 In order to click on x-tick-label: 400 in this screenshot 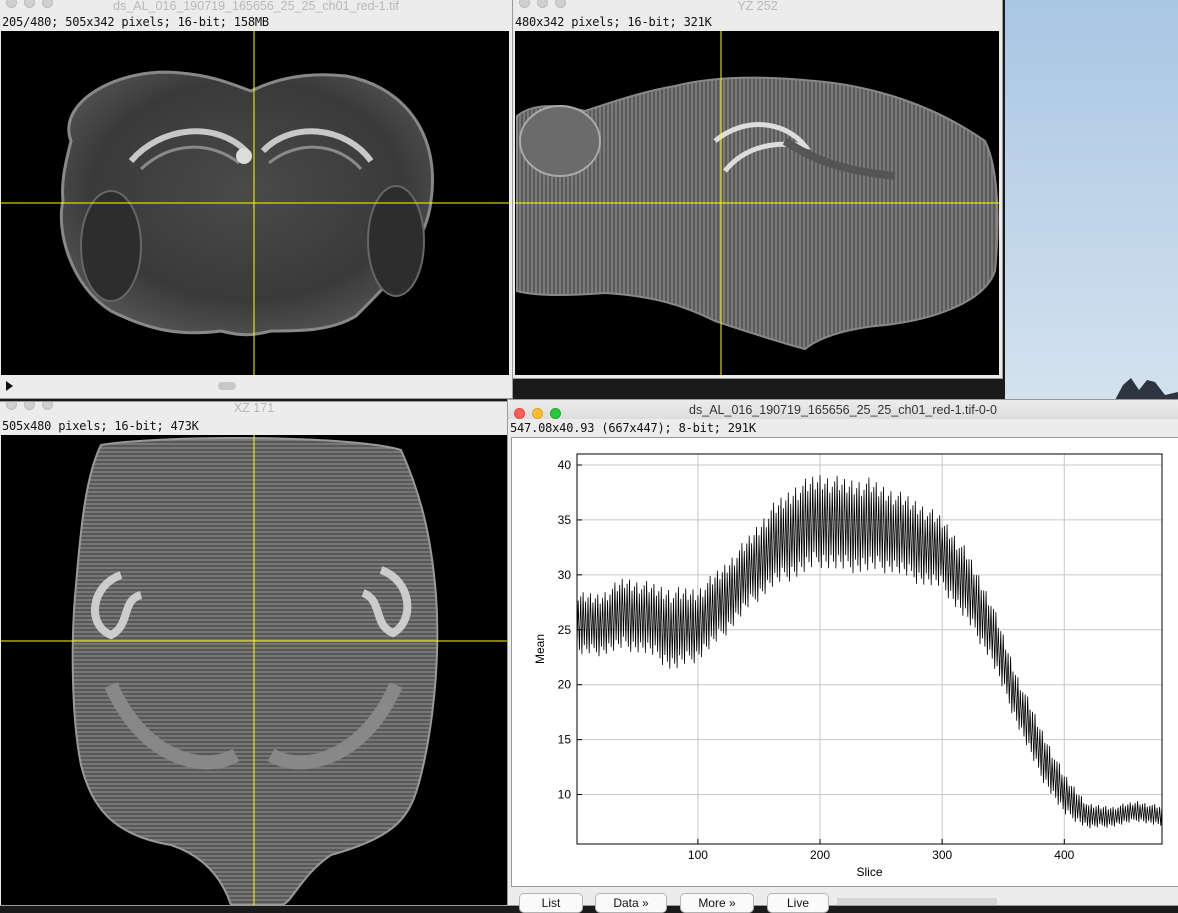, I will do `click(1064, 855)`.